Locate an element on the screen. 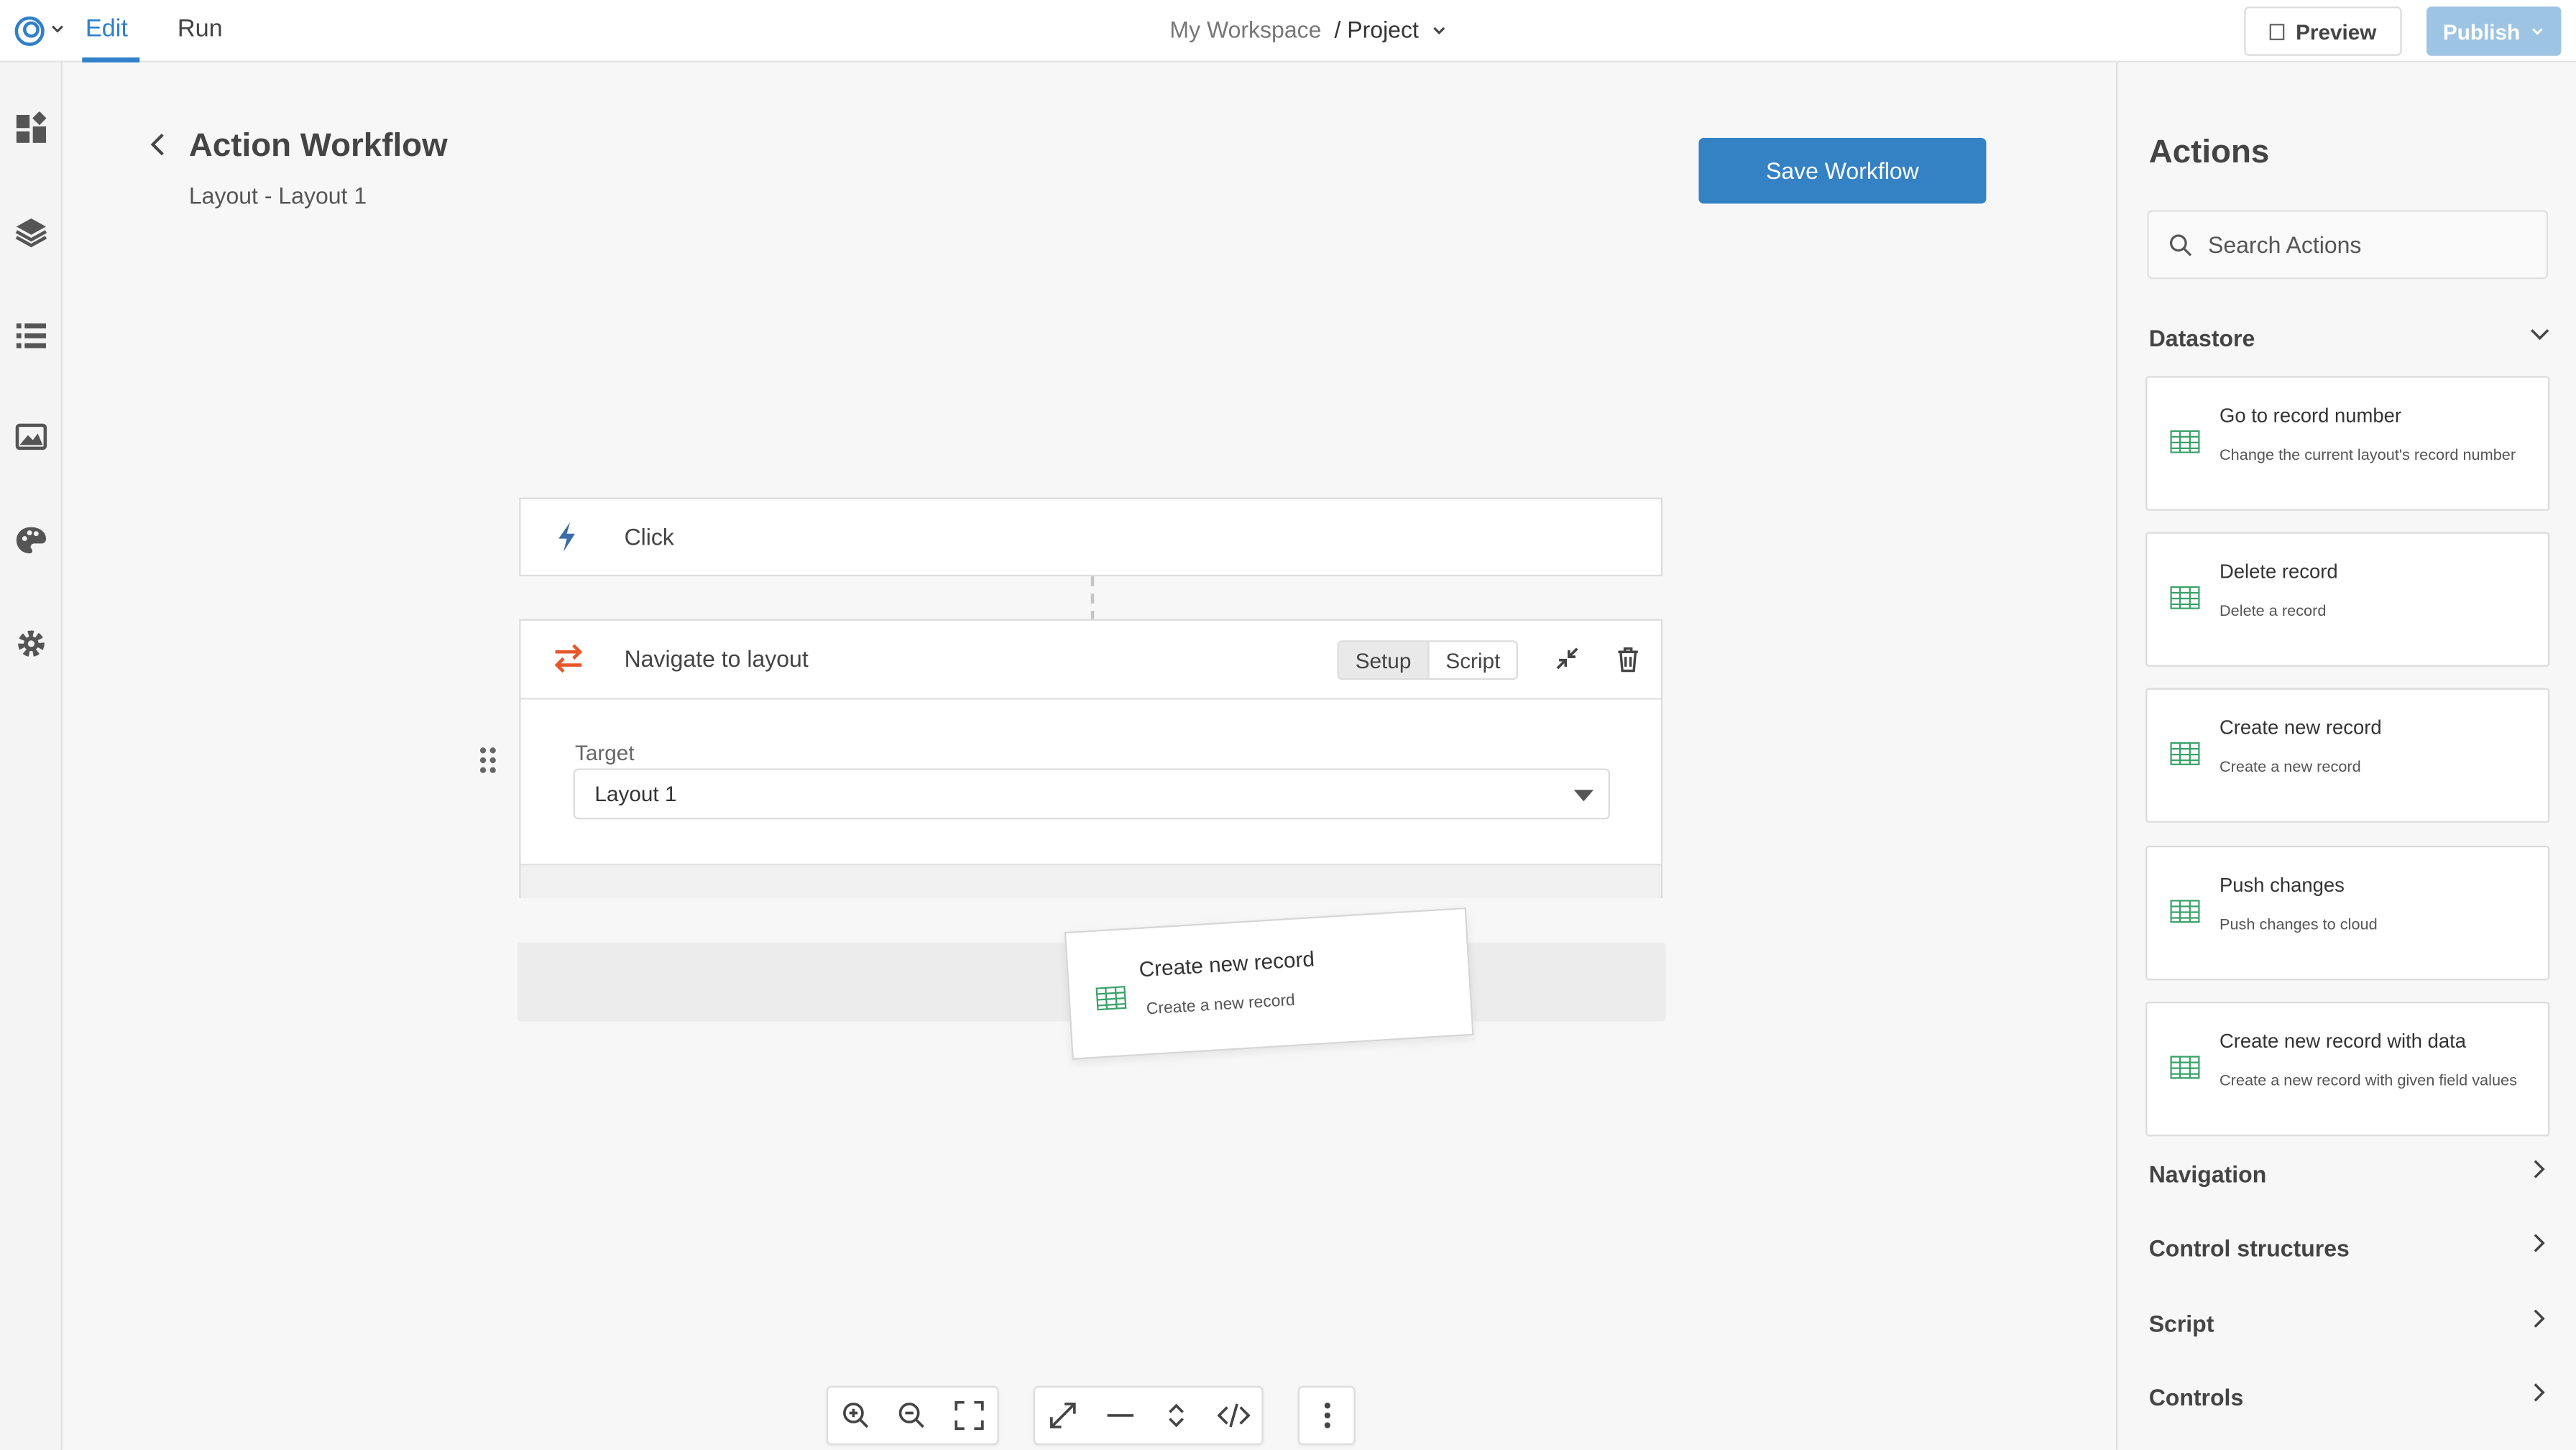 This screenshot has width=2576, height=1450. zoom-in-button is located at coordinates (856, 1415).